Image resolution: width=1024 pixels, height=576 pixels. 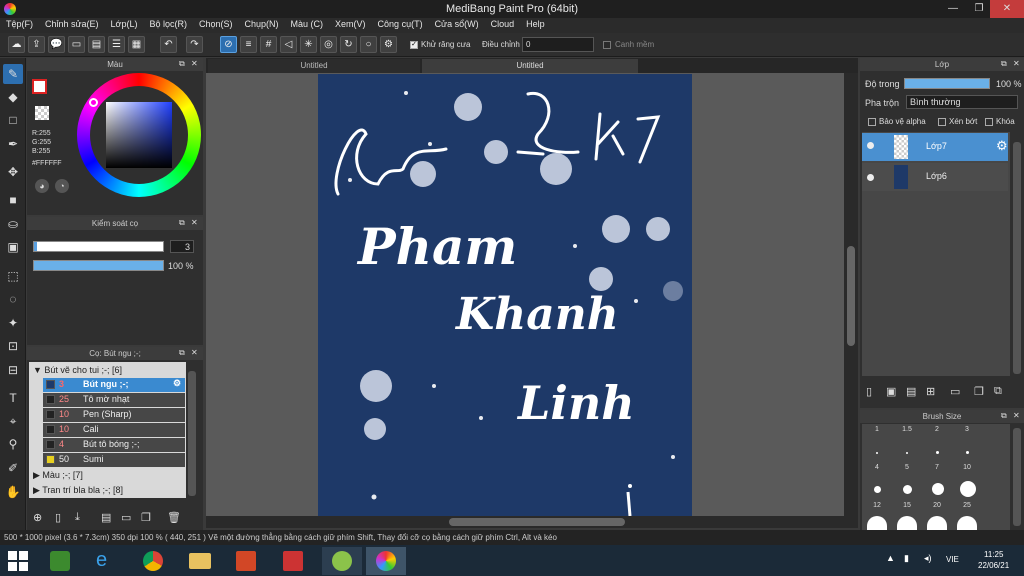 I want to click on rectangle-tool-icon: □, so click(x=13, y=120).